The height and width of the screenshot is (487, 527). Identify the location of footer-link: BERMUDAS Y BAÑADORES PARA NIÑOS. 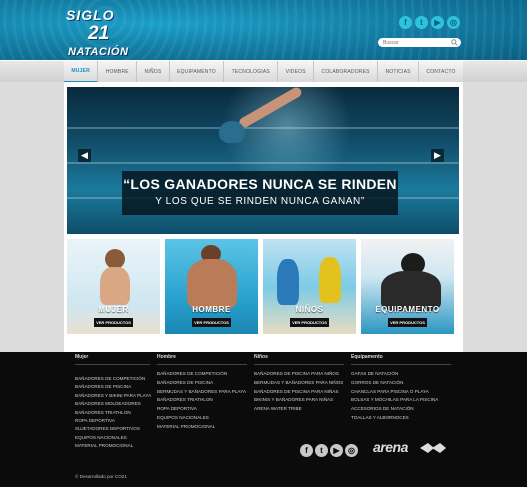
(301, 383).